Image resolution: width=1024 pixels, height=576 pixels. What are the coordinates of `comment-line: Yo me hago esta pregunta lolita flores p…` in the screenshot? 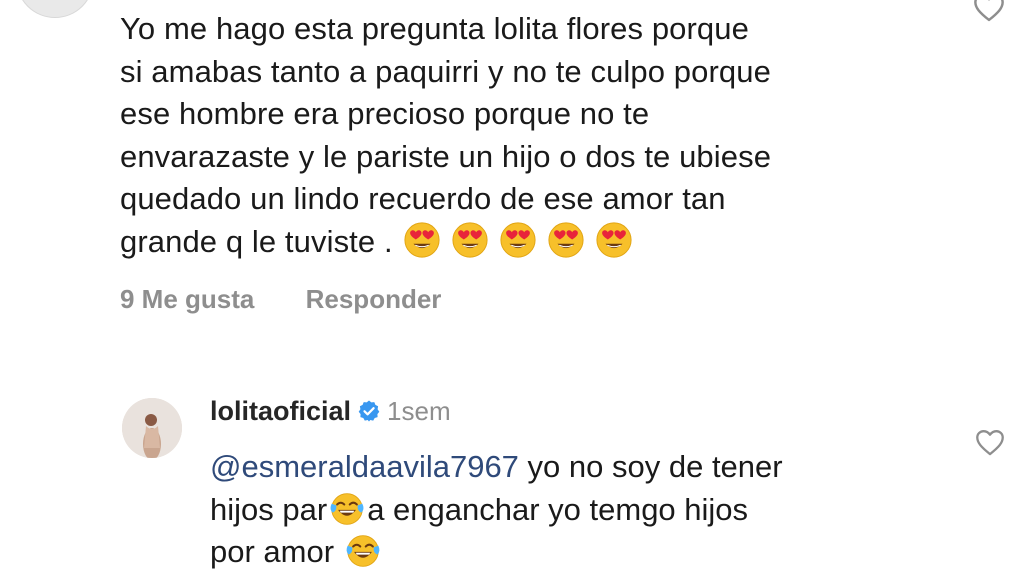 It's located at (434, 28).